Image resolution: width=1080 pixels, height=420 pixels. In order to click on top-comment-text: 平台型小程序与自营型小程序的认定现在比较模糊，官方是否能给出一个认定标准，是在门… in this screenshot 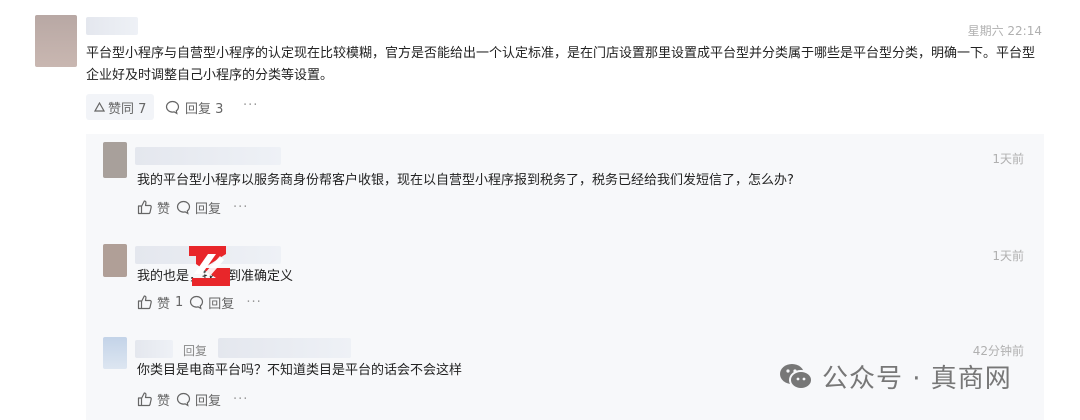, I will do `click(561, 64)`.